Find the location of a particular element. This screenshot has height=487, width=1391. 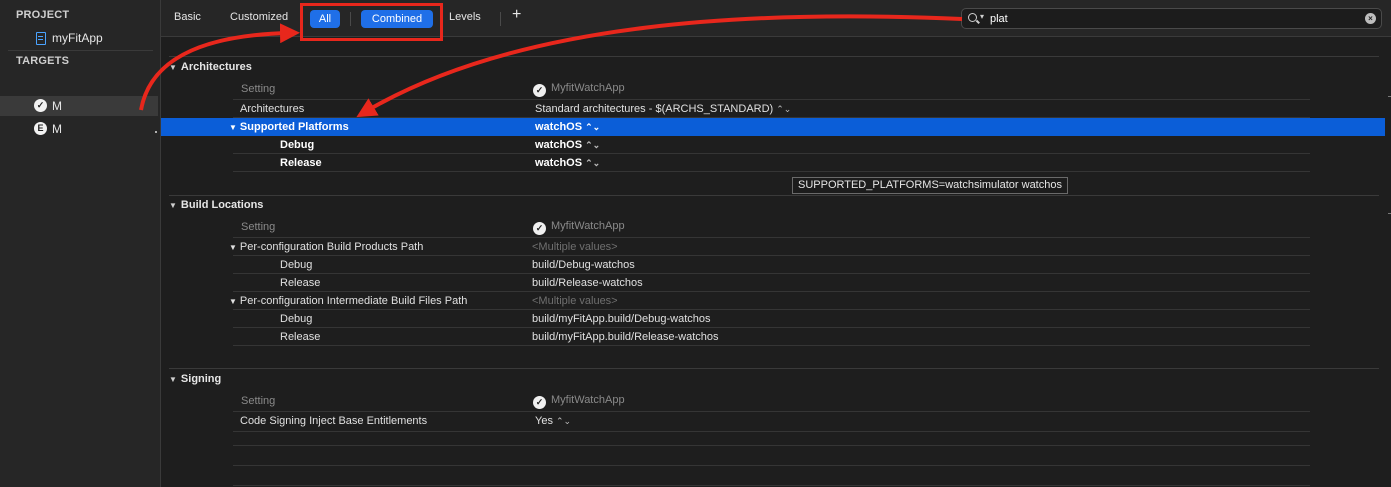

section-build-locations: ▼ Build Locations is located at coordinates (216, 205).